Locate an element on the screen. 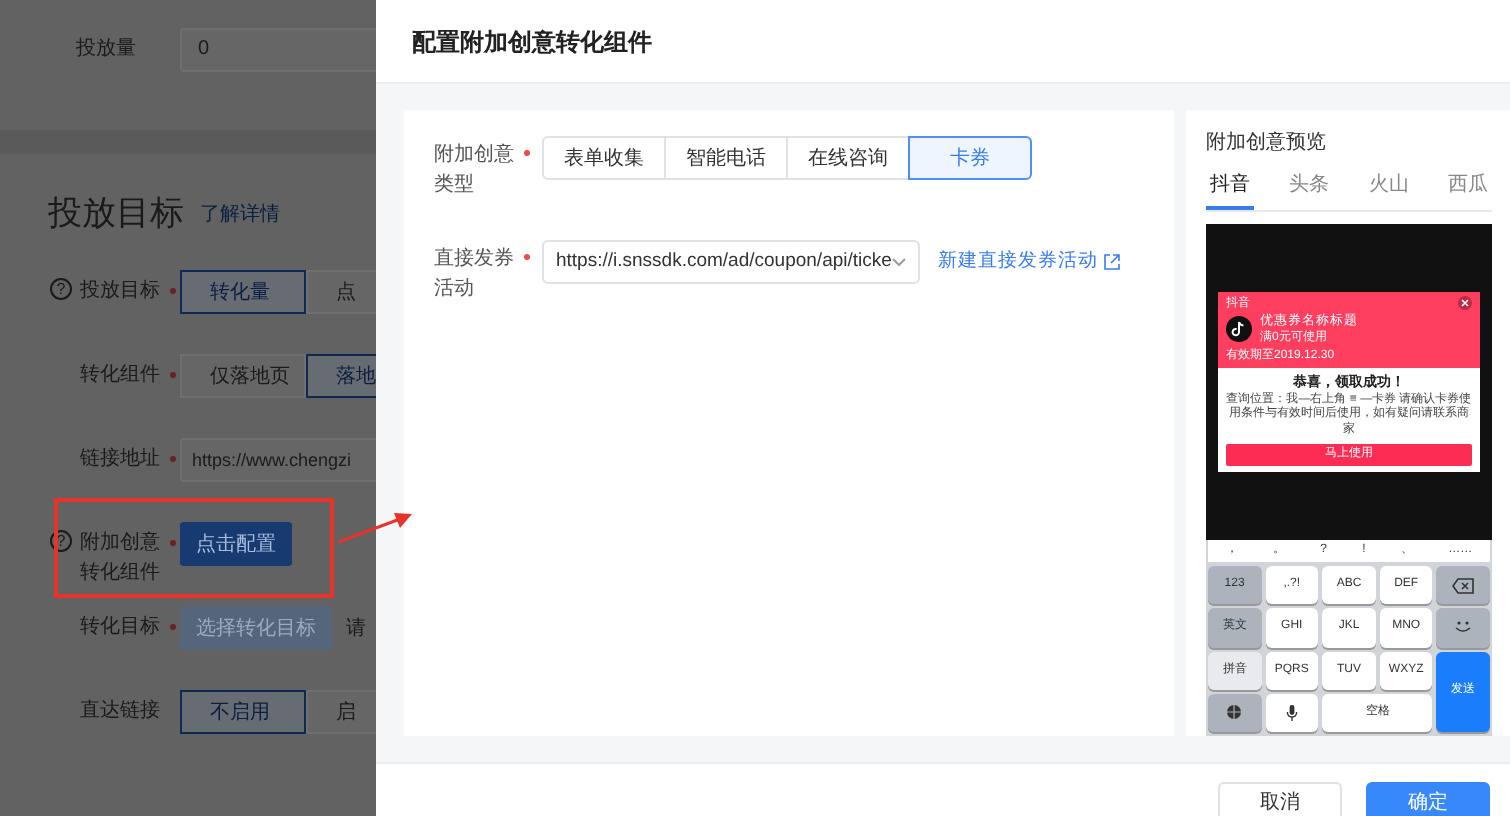  preview-tab: 火山 is located at coordinates (1388, 190).